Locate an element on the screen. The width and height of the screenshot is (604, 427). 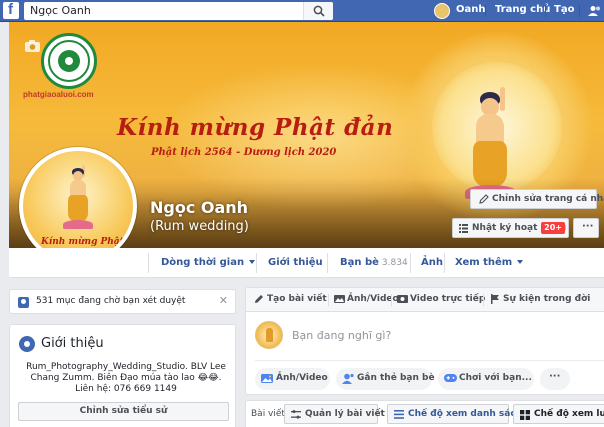
composer-photo-label: Ảnh/Video is located at coordinates (302, 378).